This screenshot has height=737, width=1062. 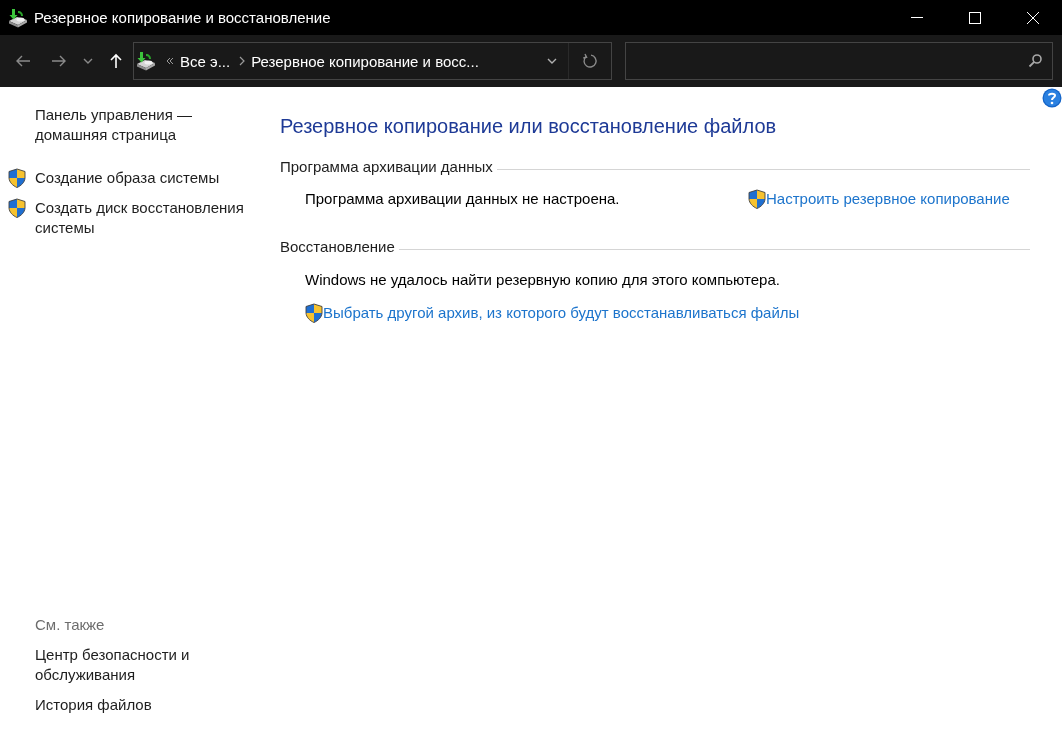 I want to click on sidebar-link: Центр безопасности и обслуживания, so click(x=142, y=665).